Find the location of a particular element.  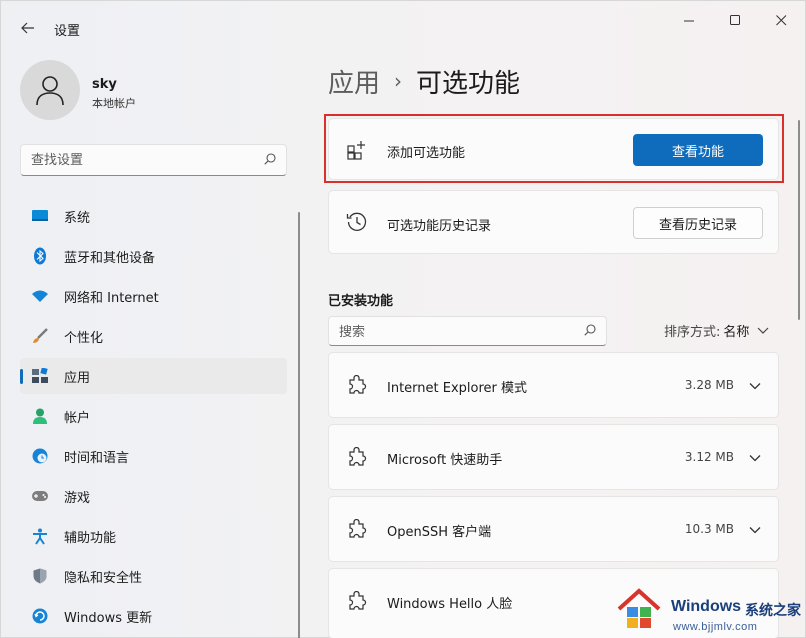

sidebar-item-network: 网络和 Internet is located at coordinates (153, 296).